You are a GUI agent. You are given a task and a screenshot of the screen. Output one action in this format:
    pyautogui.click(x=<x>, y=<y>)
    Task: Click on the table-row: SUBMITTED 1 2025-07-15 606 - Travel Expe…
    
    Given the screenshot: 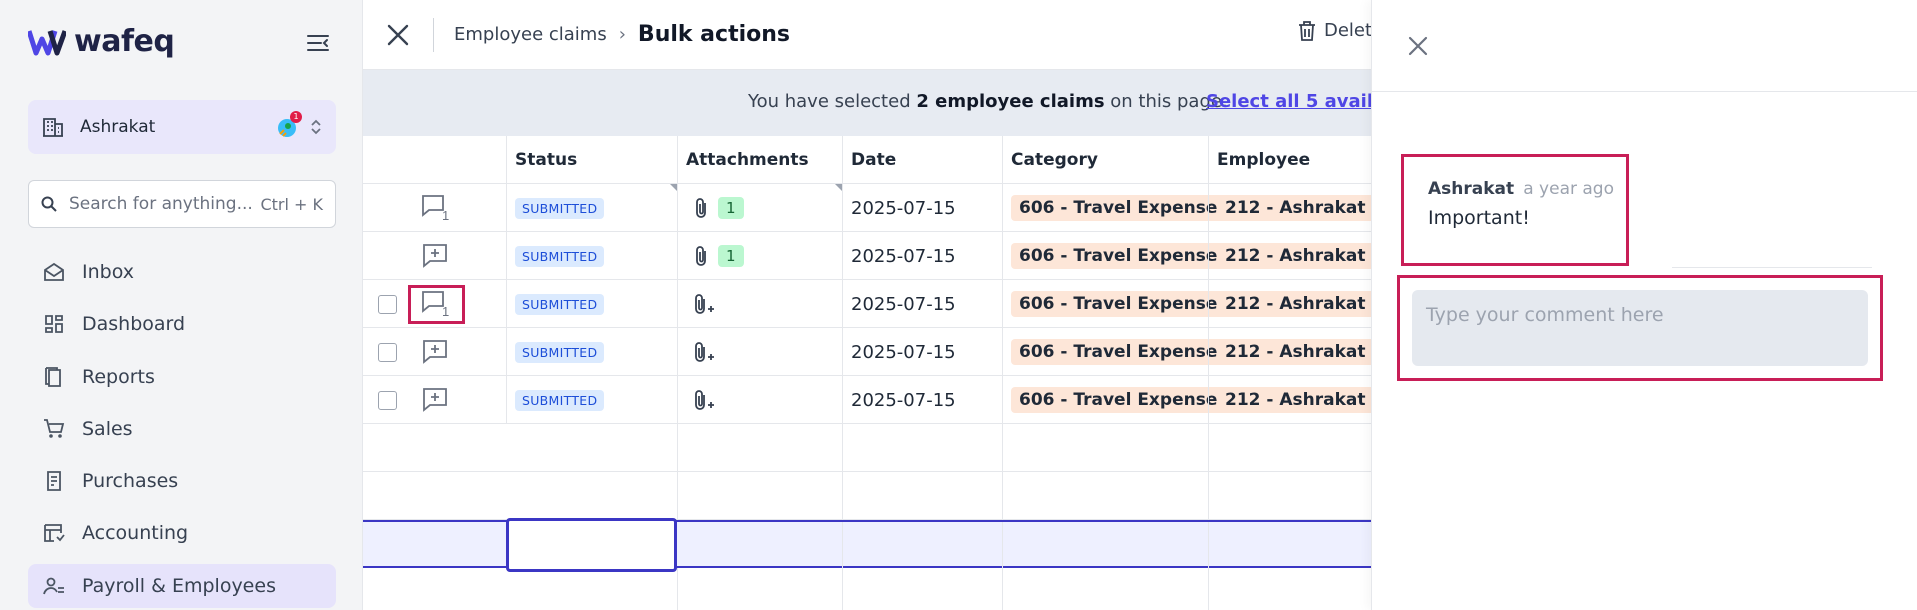 What is the action you would take?
    pyautogui.click(x=867, y=256)
    